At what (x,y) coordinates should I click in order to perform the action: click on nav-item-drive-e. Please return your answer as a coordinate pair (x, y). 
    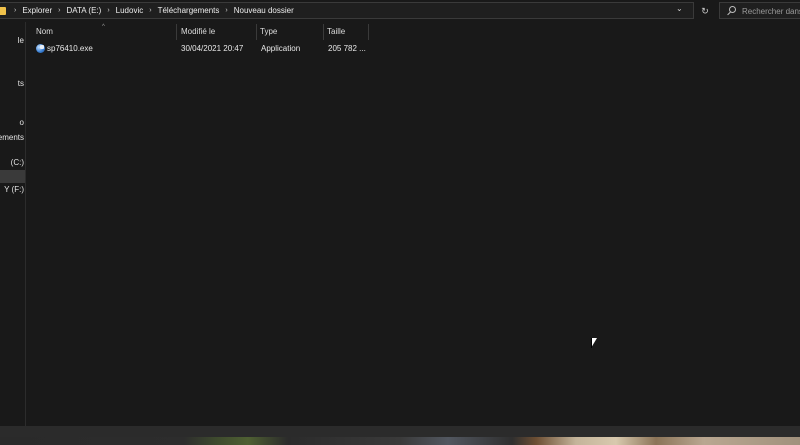
    Looking at the image, I should click on (12, 176).